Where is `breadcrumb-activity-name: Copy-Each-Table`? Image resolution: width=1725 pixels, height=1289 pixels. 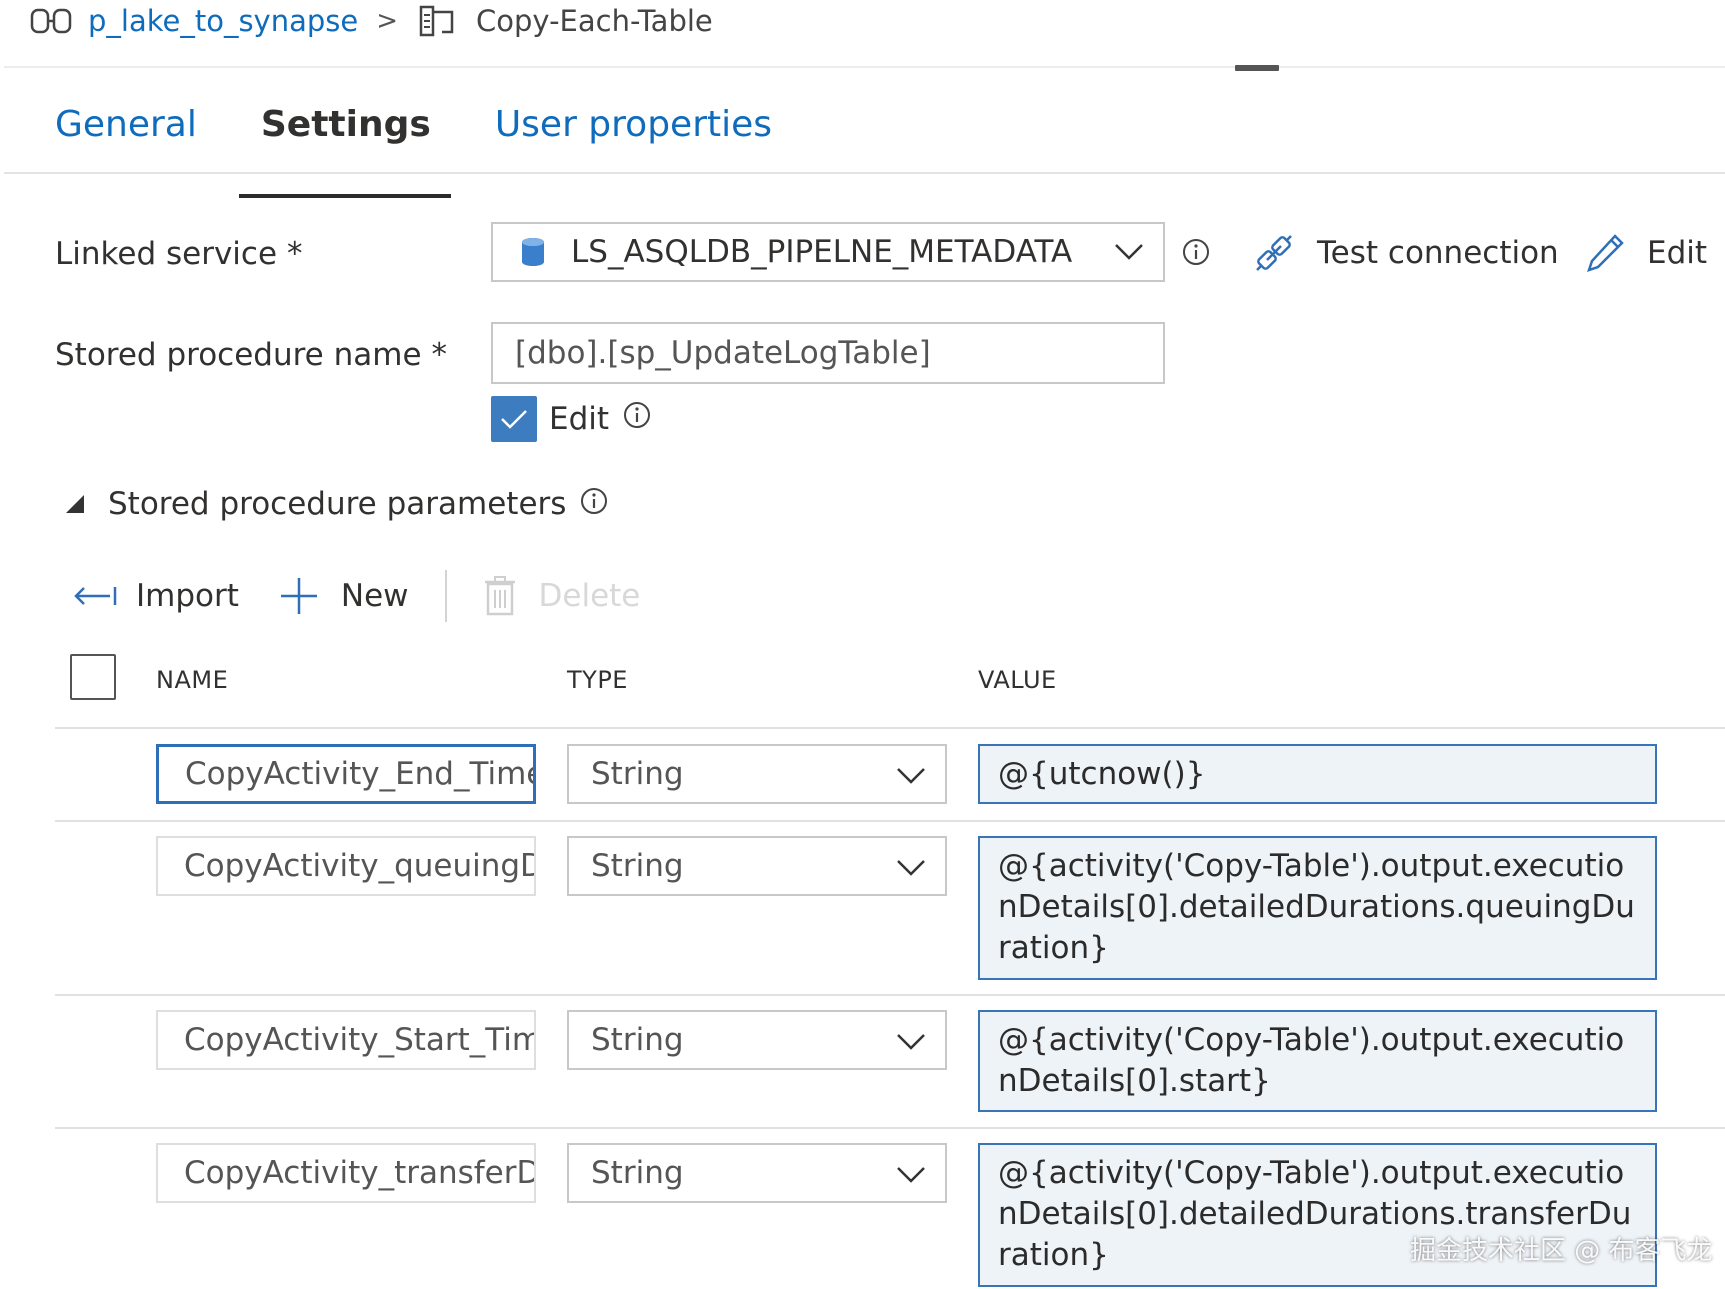 breadcrumb-activity-name: Copy-Each-Table is located at coordinates (594, 21).